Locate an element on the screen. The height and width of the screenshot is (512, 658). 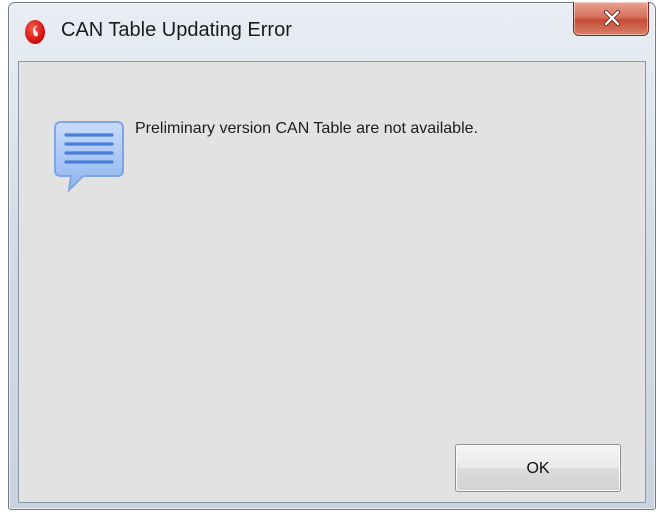
window-title: CAN Table Updating Error is located at coordinates (176, 30).